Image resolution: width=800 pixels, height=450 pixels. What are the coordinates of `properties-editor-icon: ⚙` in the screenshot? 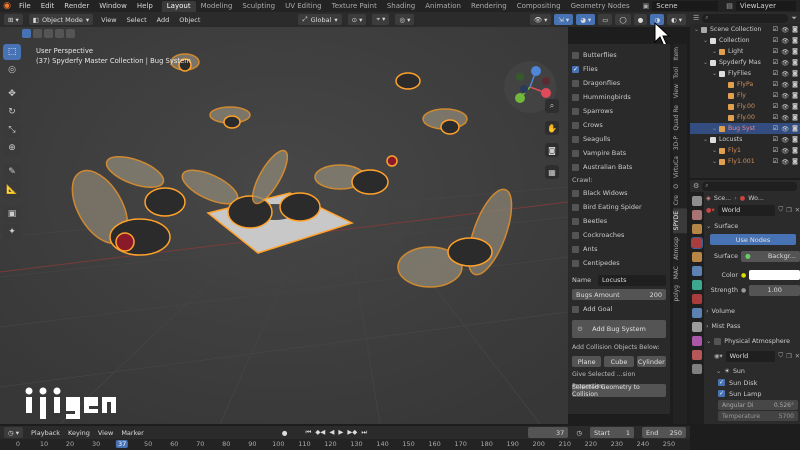 It's located at (696, 186).